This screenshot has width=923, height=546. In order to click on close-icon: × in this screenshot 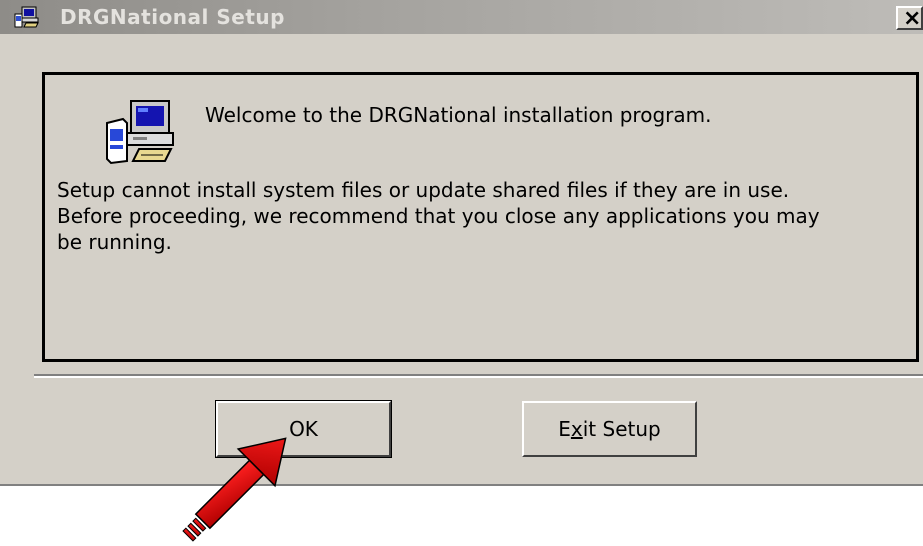, I will do `click(912, 18)`.